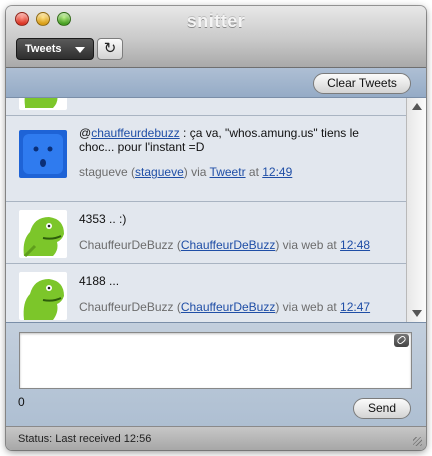 Image resolution: width=432 pixels, height=456 pixels. Describe the element at coordinates (215, 360) in the screenshot. I see `tweet-input` at that location.